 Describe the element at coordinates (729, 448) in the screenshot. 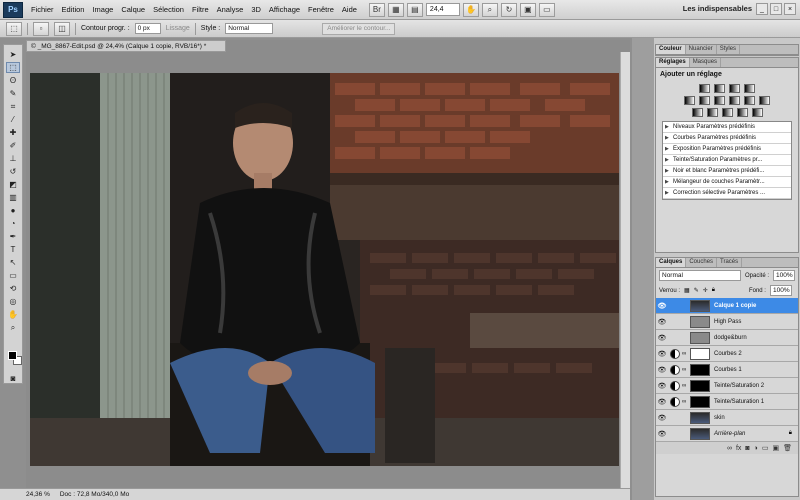

I see `link-layers-icon: ∞` at that location.